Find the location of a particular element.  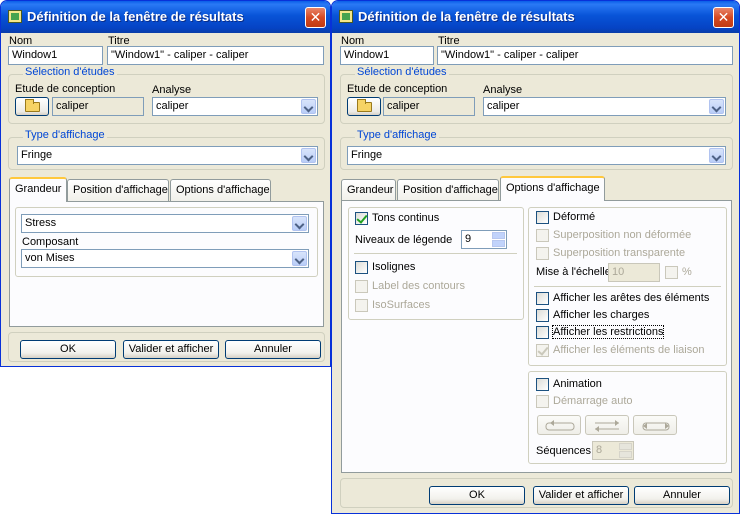

loop-icon is located at coordinates (560, 425).